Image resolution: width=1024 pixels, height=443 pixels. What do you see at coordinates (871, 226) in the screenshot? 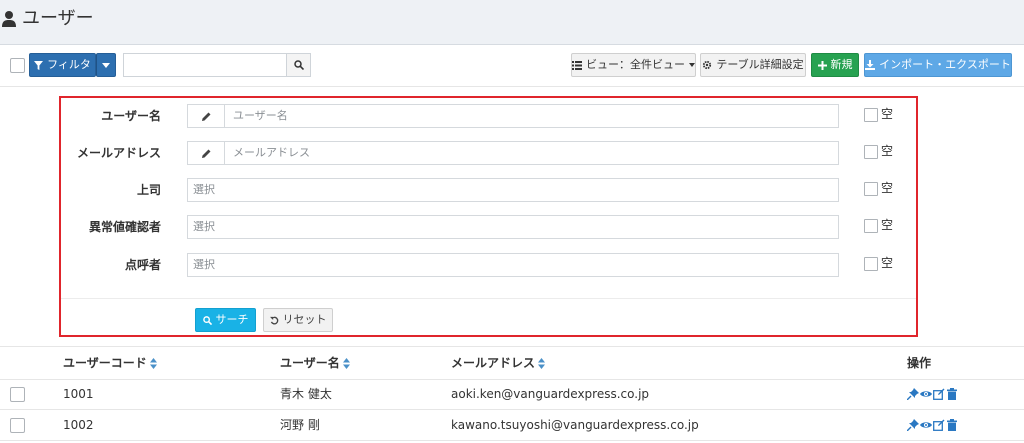
I see `anomaly-checker-empty-checkbox` at bounding box center [871, 226].